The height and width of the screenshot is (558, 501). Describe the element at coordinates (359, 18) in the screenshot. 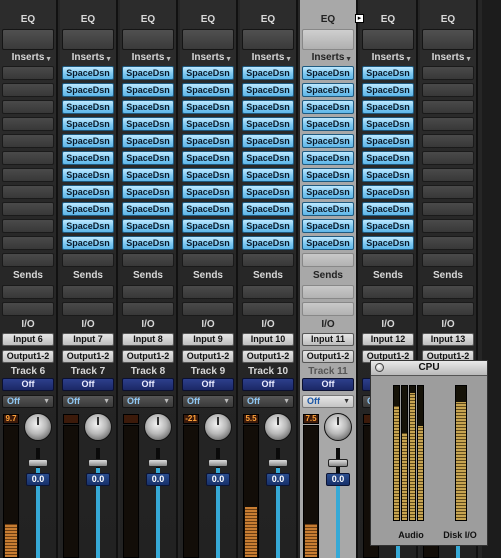

I see `disclosure-arrow-icon: ▸` at that location.